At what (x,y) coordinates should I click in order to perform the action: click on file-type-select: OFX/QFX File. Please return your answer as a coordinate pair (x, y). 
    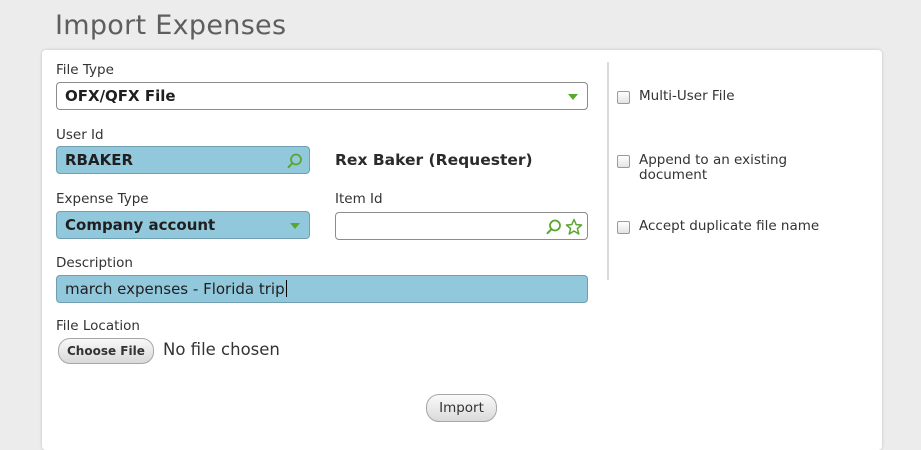
    Looking at the image, I should click on (322, 96).